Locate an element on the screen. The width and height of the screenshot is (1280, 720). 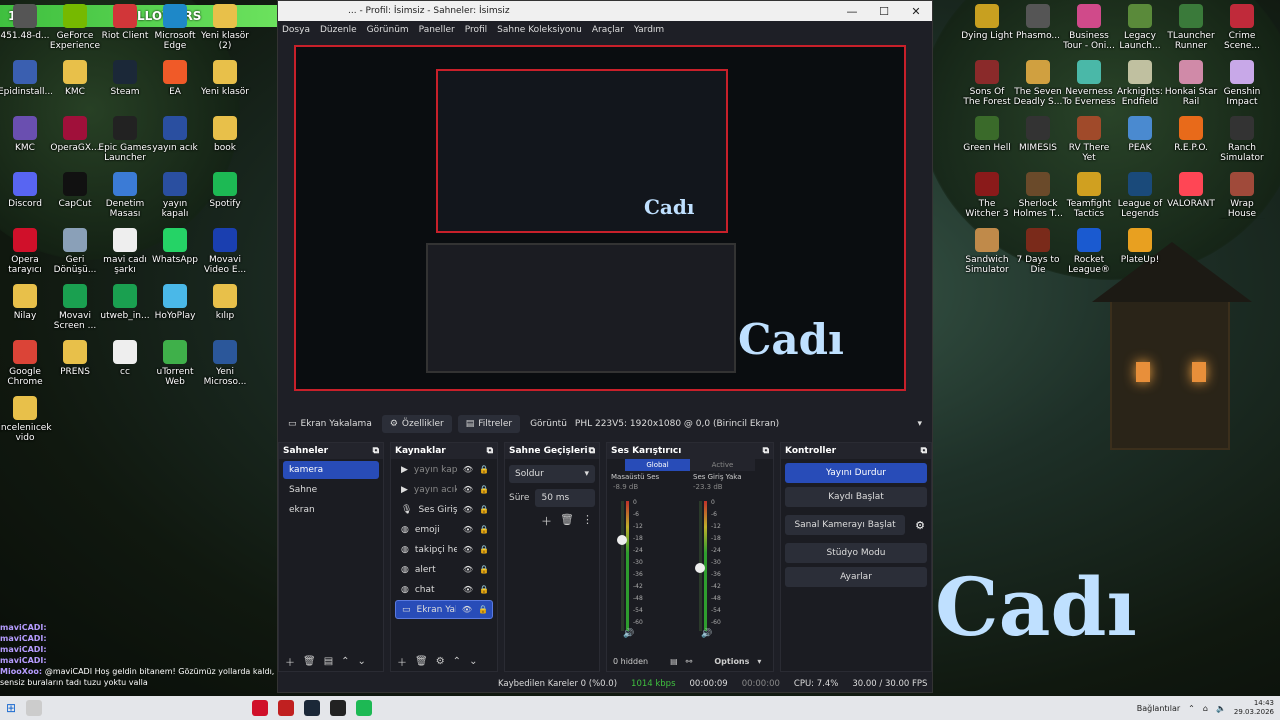
desktop-icon: Teamfight Tactics is located at coordinates (1089, 195).